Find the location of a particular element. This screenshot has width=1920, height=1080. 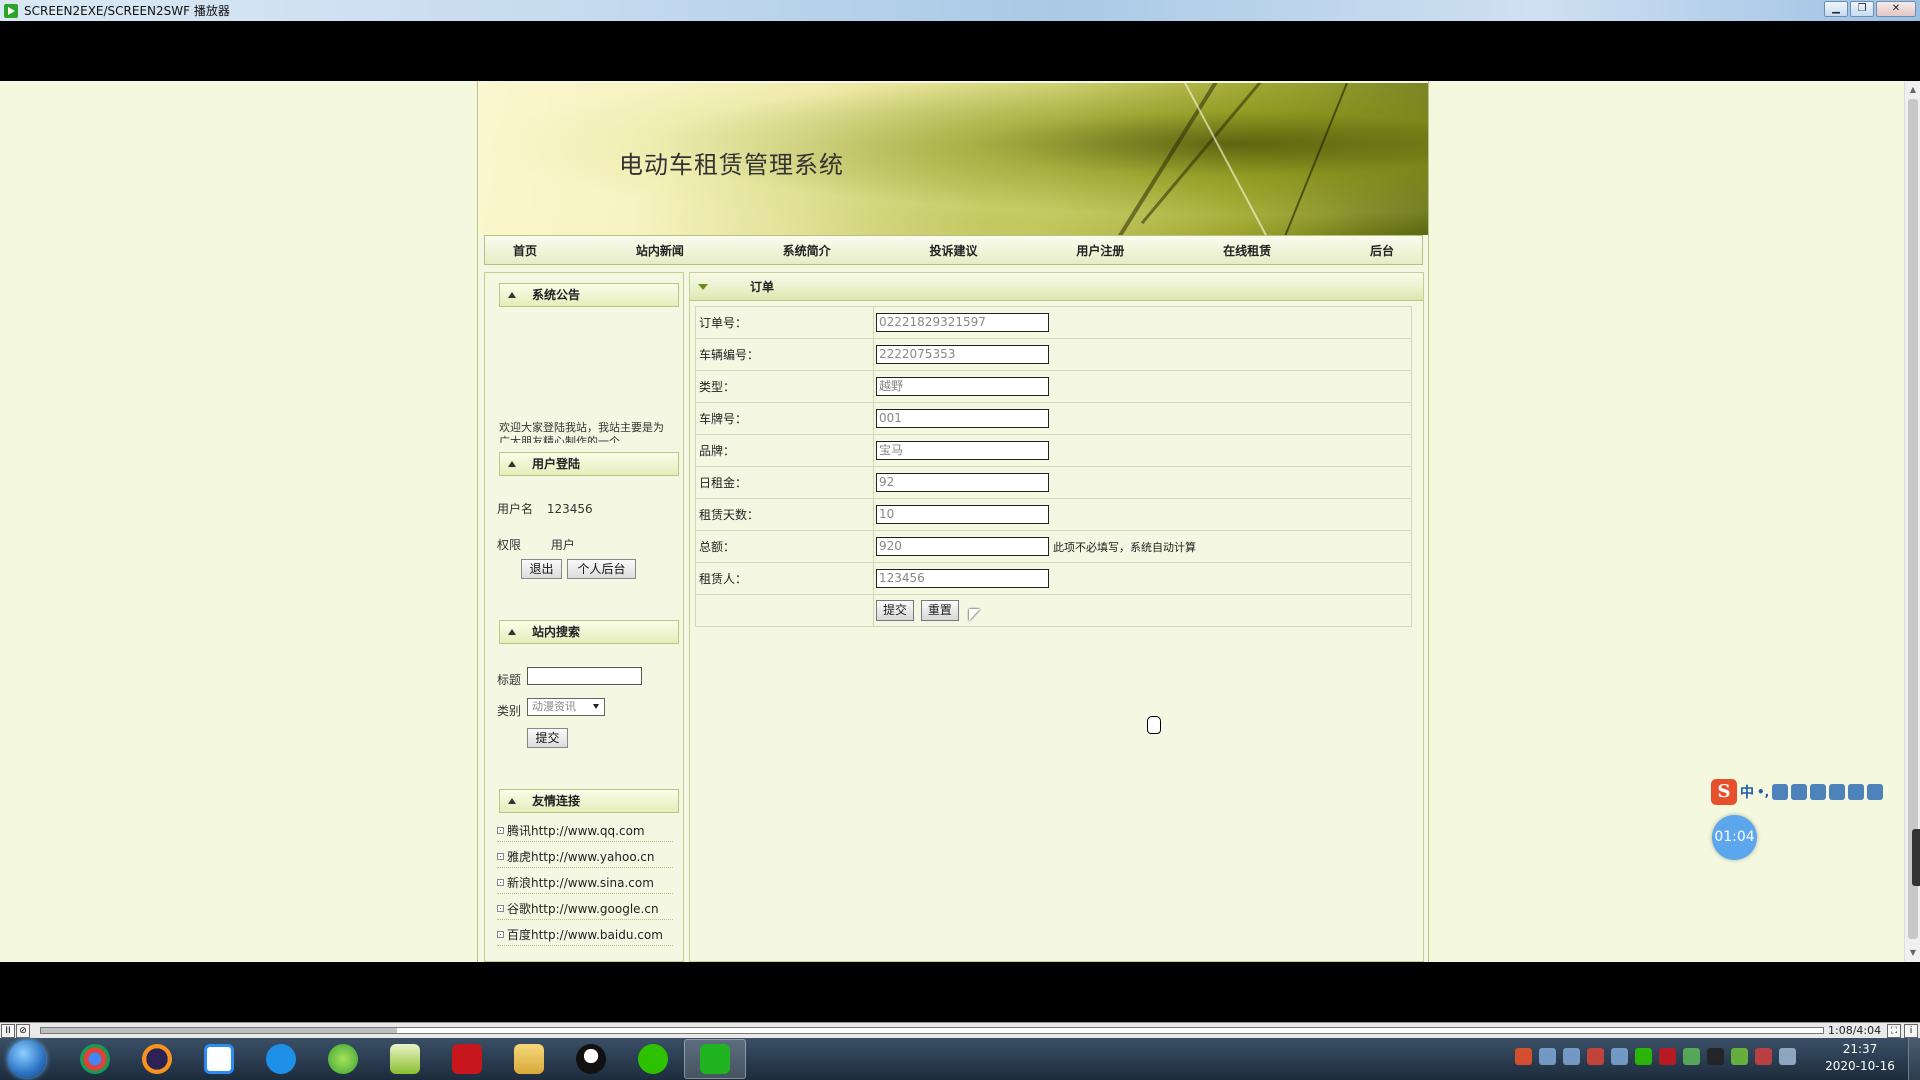

ime-mode-toggle: 中 is located at coordinates (1747, 792).